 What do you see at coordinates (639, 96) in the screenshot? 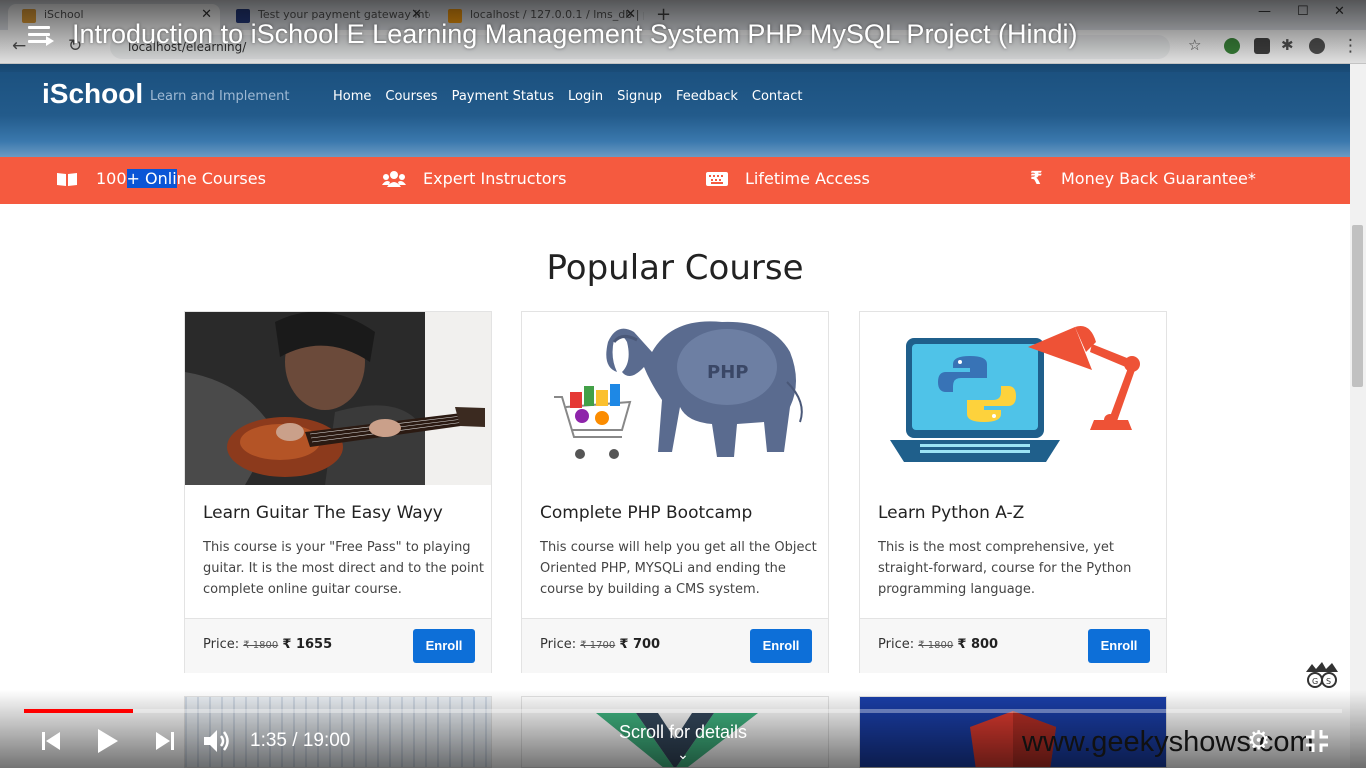
I see `nav-signup: Signup` at bounding box center [639, 96].